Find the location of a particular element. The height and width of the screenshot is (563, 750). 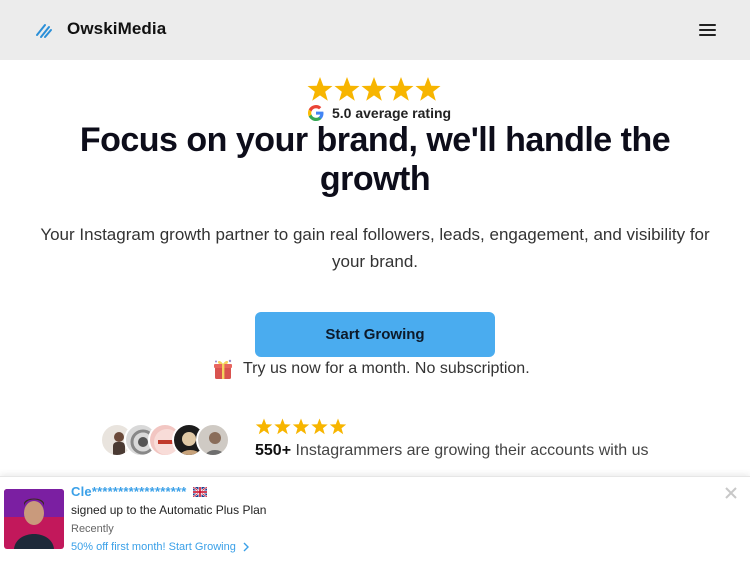

rating-stars is located at coordinates (374, 89).